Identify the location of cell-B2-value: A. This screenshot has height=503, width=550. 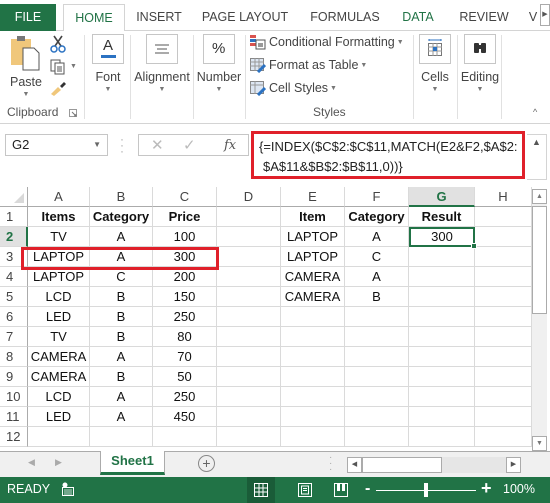
(121, 237).